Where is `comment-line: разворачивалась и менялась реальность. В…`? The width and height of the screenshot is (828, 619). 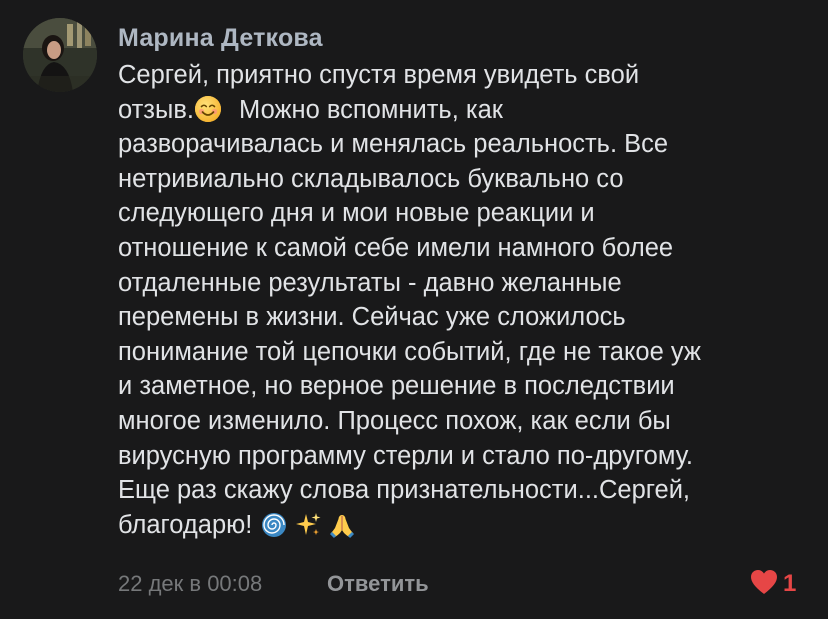 comment-line: разворачивалась и менялась реальность. В… is located at coordinates (393, 144).